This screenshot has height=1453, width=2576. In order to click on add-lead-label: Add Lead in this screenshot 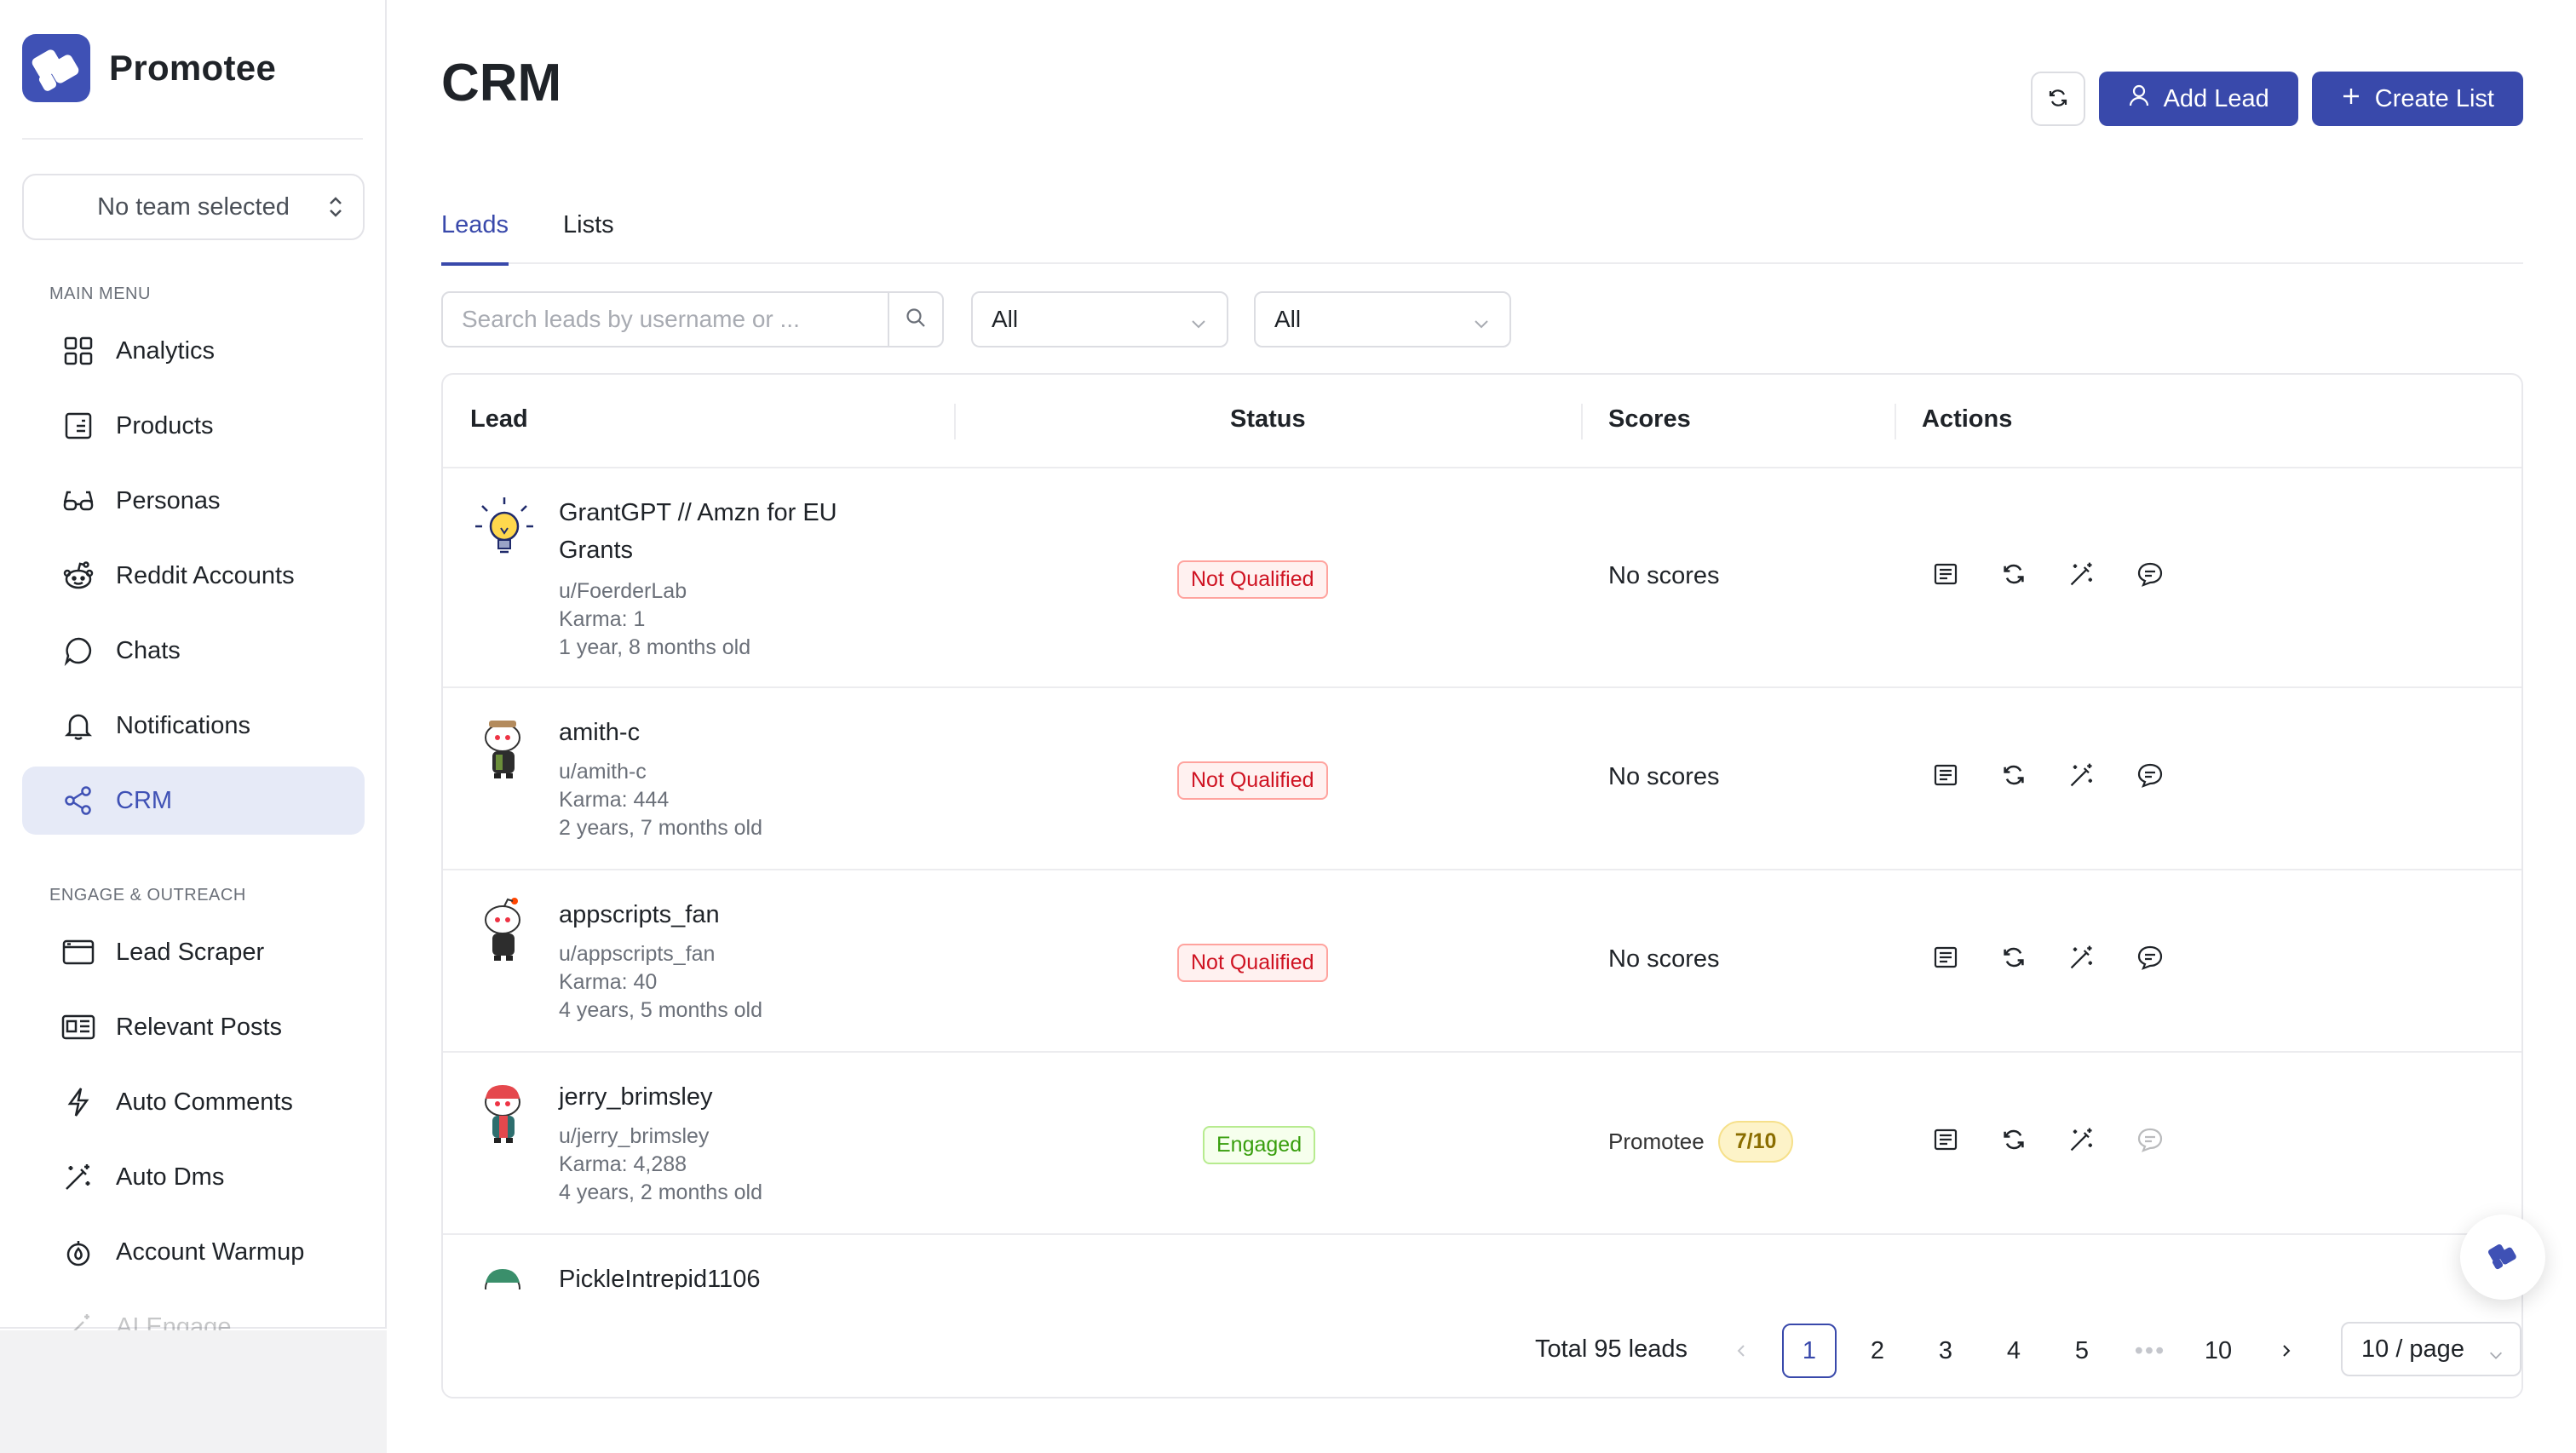, I will do `click(2216, 98)`.